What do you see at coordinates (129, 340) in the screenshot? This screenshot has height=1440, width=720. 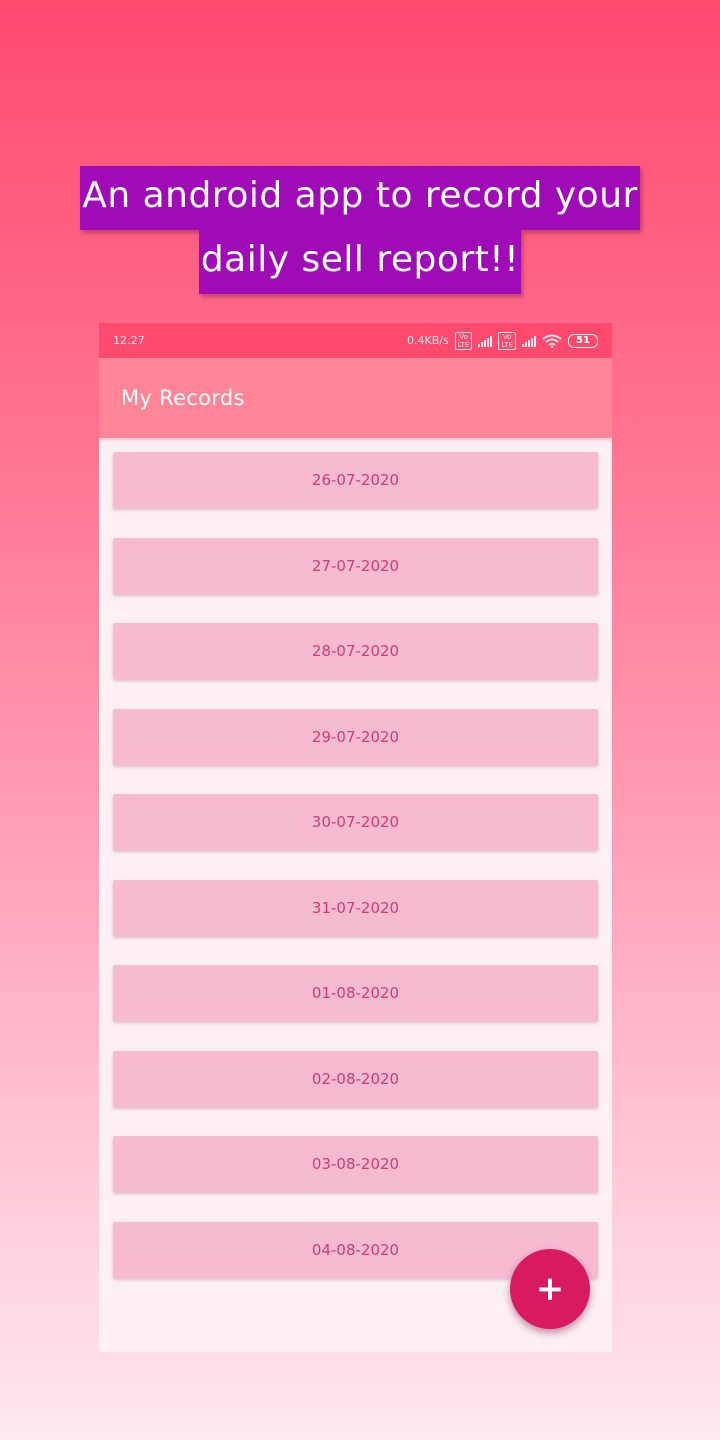 I see `status-time: 12:27` at bounding box center [129, 340].